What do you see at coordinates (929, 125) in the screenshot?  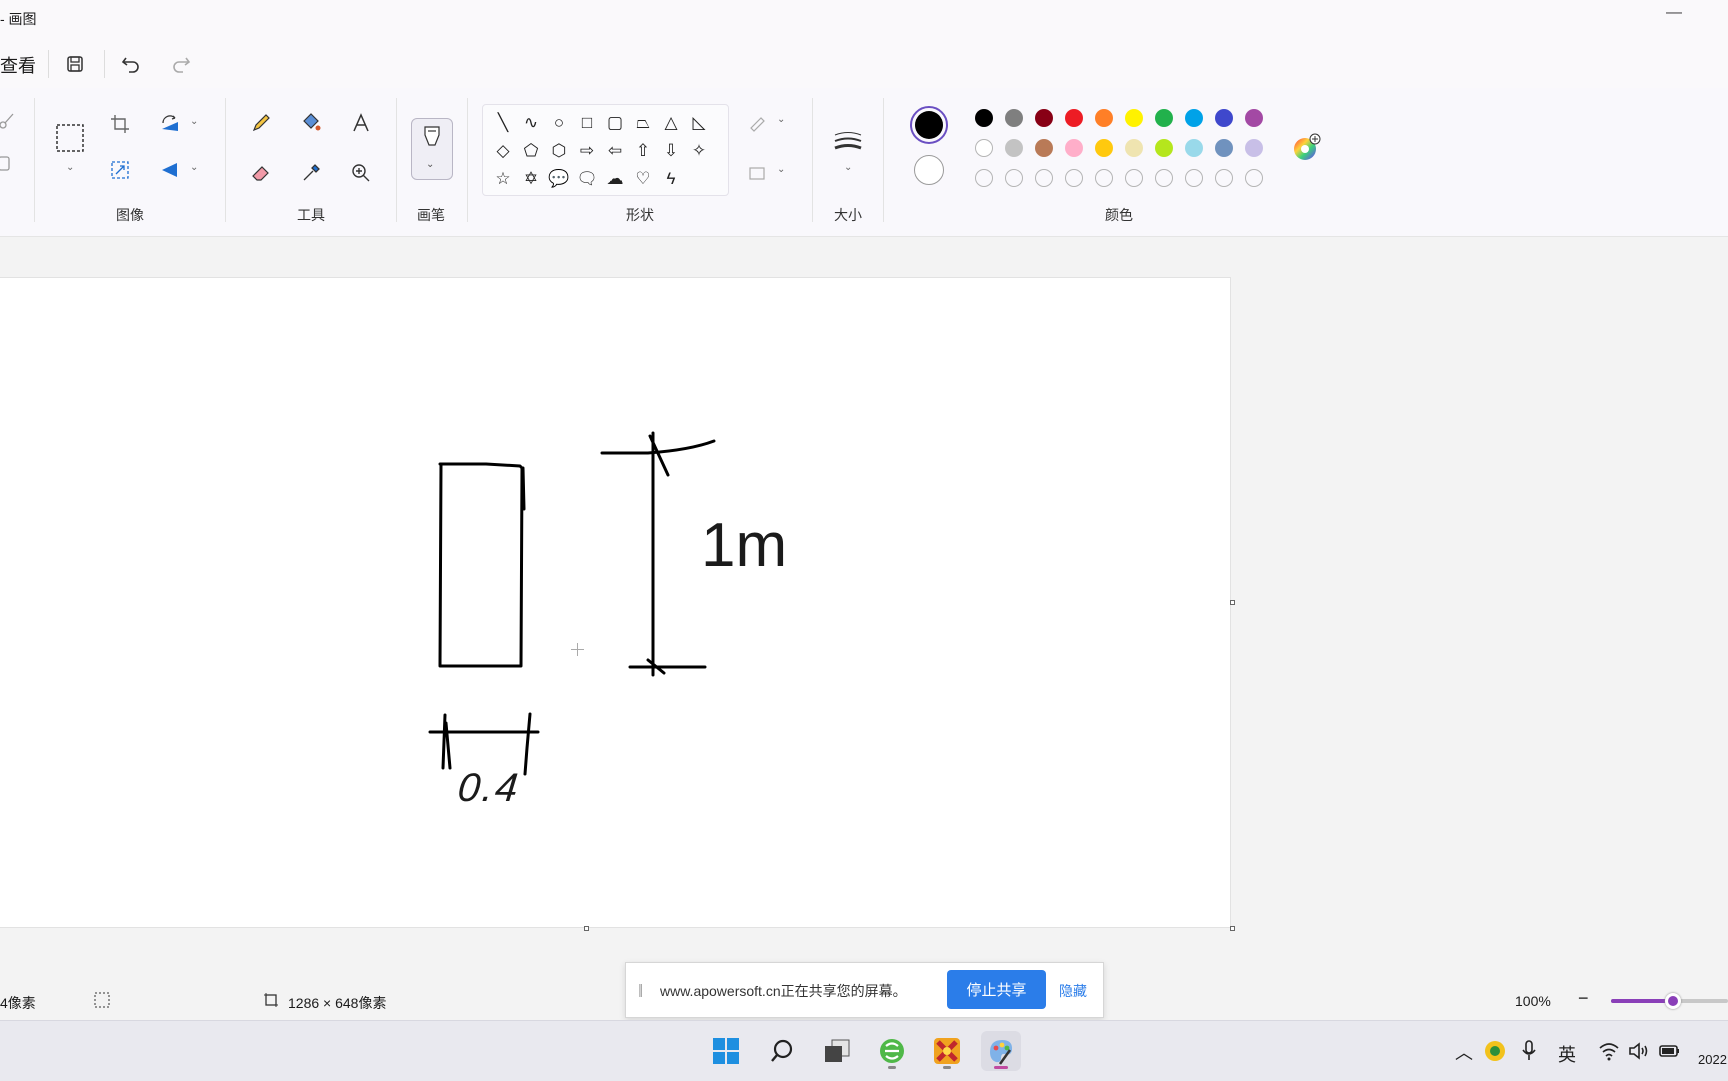 I see `primary-color` at bounding box center [929, 125].